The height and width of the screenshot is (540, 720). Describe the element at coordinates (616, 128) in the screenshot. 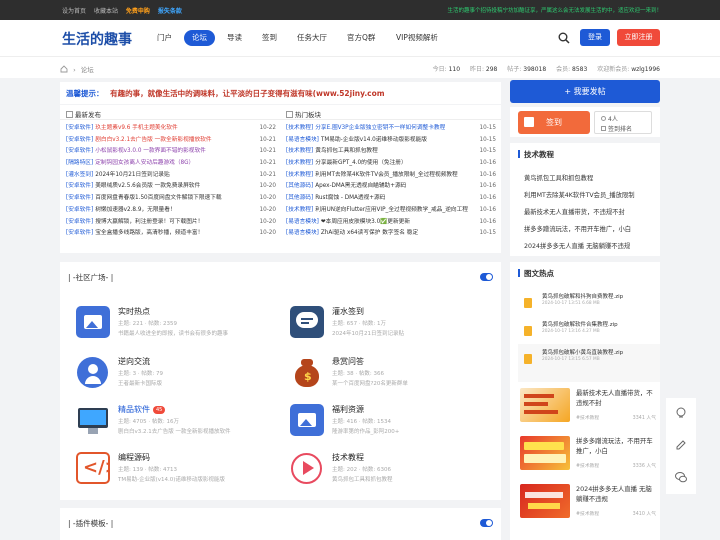

I see `sign-rank-link: 签到排名` at that location.